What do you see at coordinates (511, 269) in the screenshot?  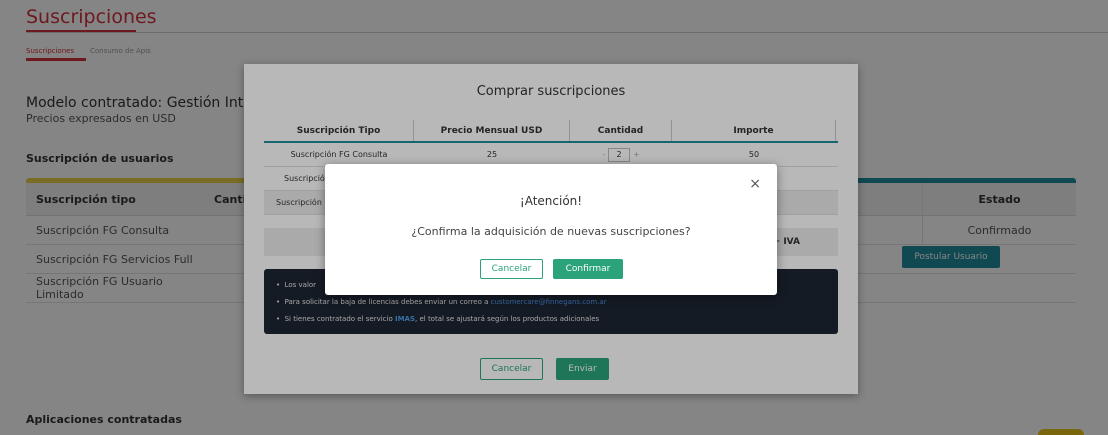 I see `confirm-cancel-button: Cancelar` at bounding box center [511, 269].